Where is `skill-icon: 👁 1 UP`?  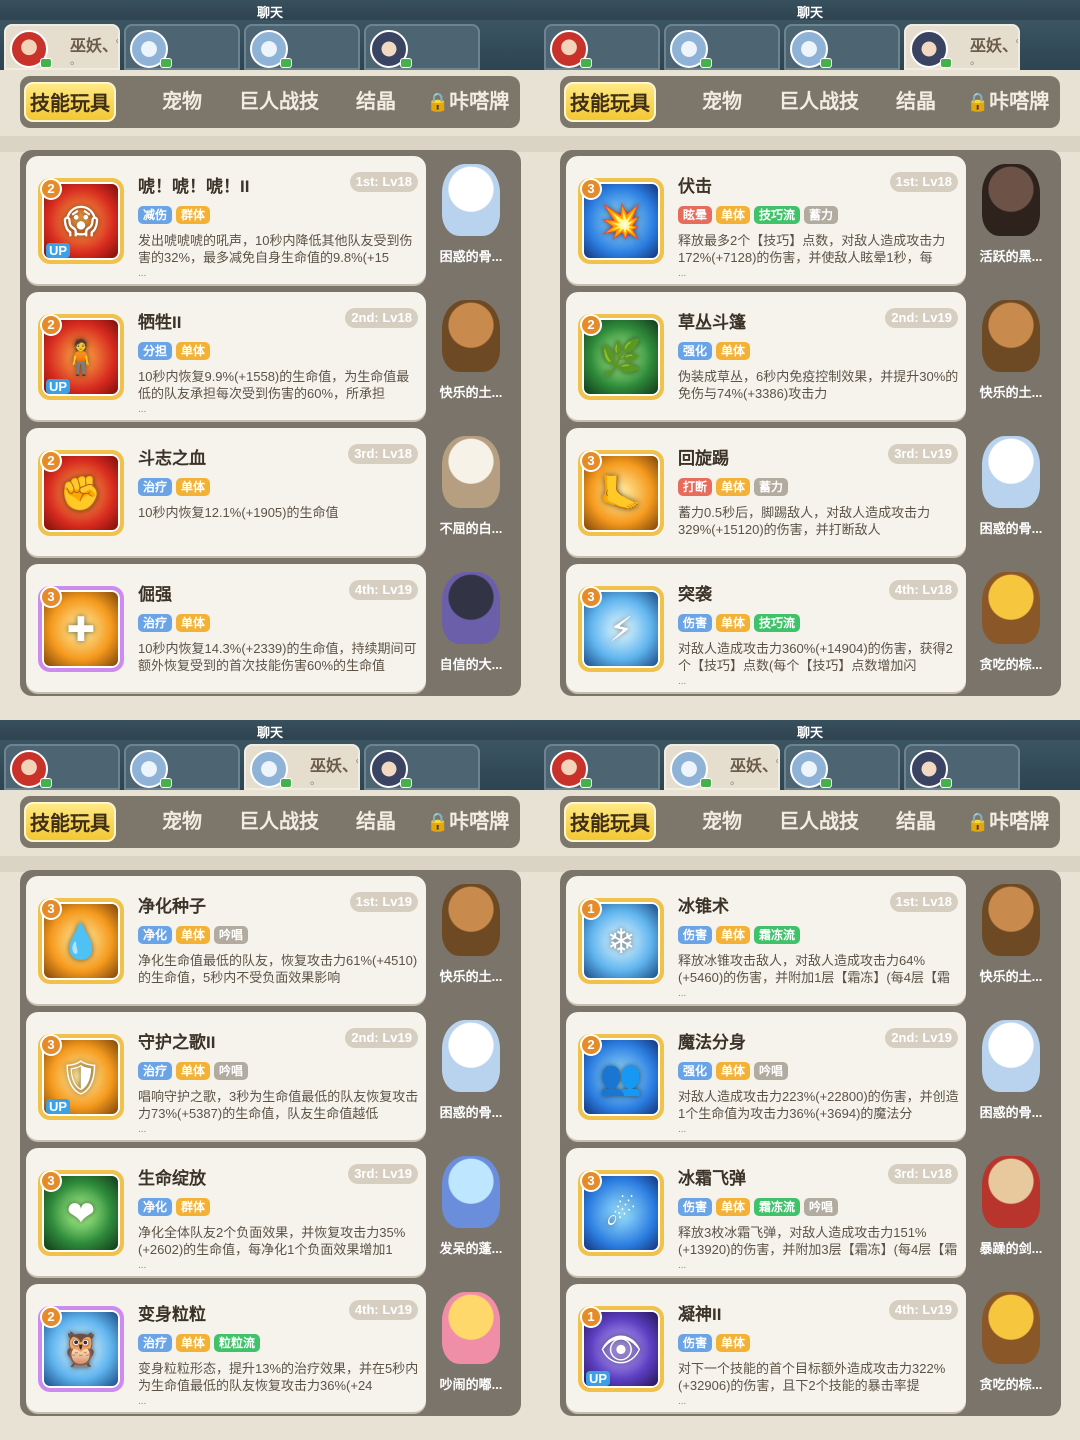 skill-icon: 👁 1 UP is located at coordinates (621, 1349).